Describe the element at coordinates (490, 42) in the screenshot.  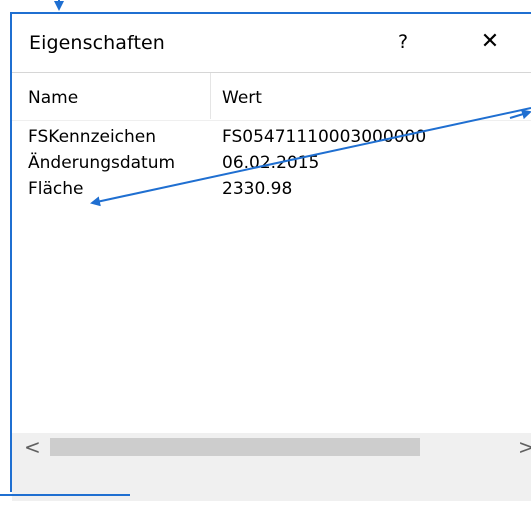
I see `close-button: ✕` at that location.